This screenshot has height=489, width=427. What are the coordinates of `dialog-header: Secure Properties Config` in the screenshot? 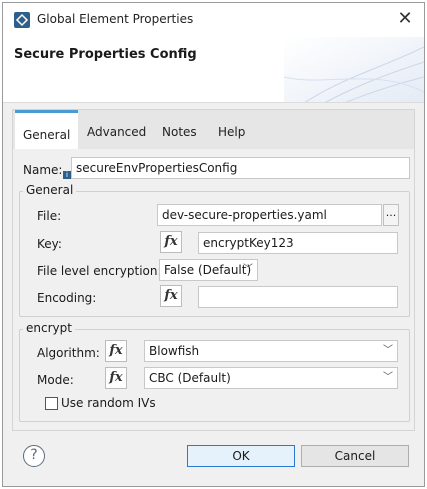 It's located at (213, 70).